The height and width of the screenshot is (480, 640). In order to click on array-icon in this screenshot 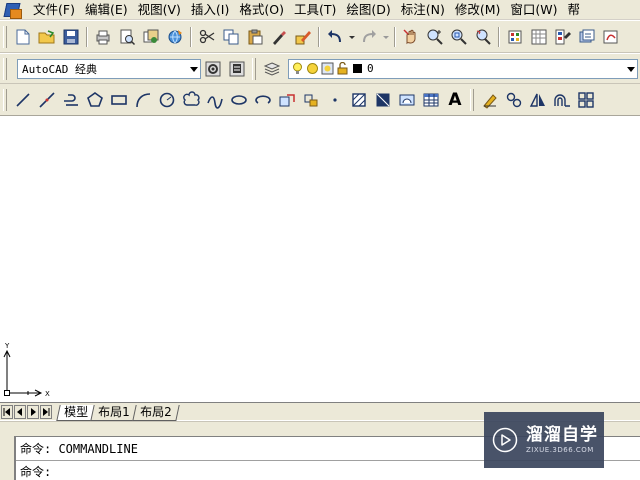, I will do `click(586, 100)`.